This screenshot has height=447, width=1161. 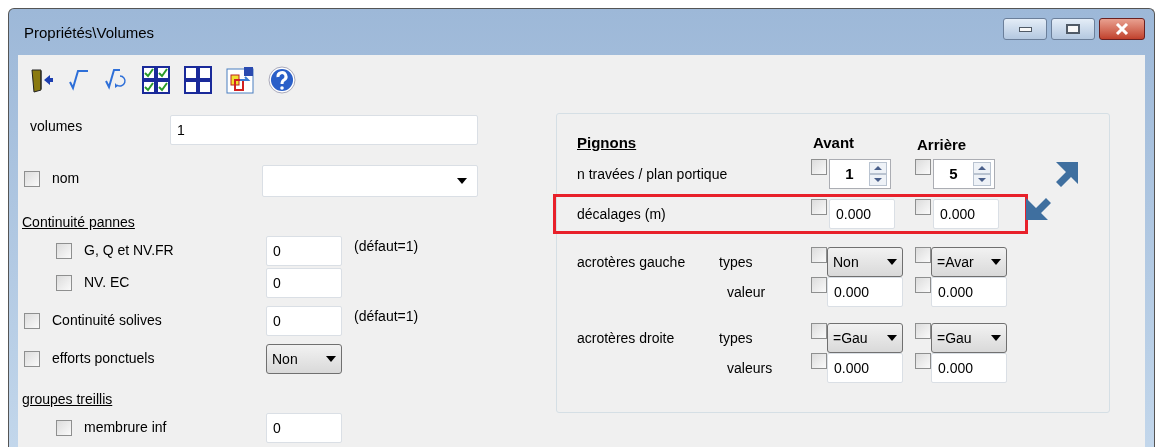 What do you see at coordinates (324, 130) in the screenshot?
I see `input-field: 1` at bounding box center [324, 130].